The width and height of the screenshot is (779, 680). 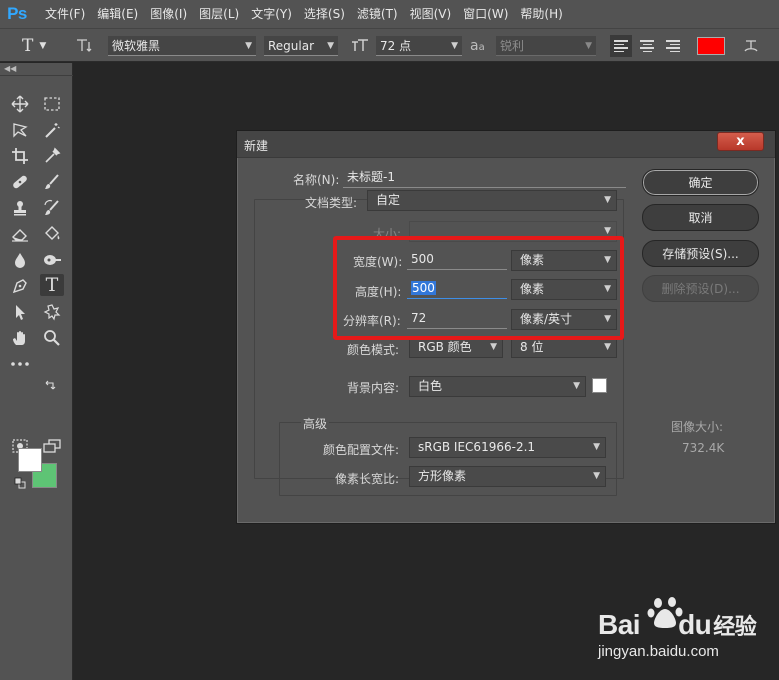 What do you see at coordinates (367, 479) in the screenshot?
I see `pixel-aspect-label: 像素长宽比:` at bounding box center [367, 479].